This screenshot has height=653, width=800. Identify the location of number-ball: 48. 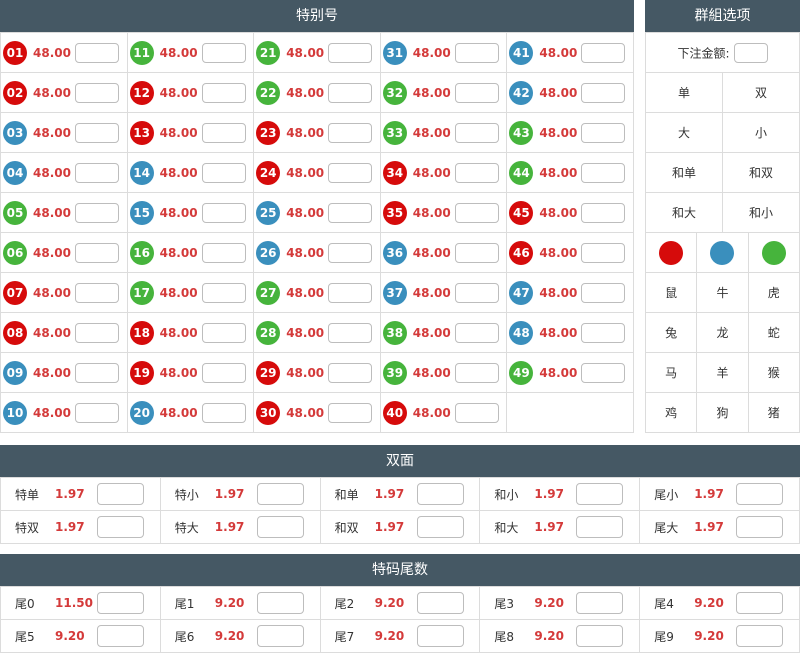
(521, 332).